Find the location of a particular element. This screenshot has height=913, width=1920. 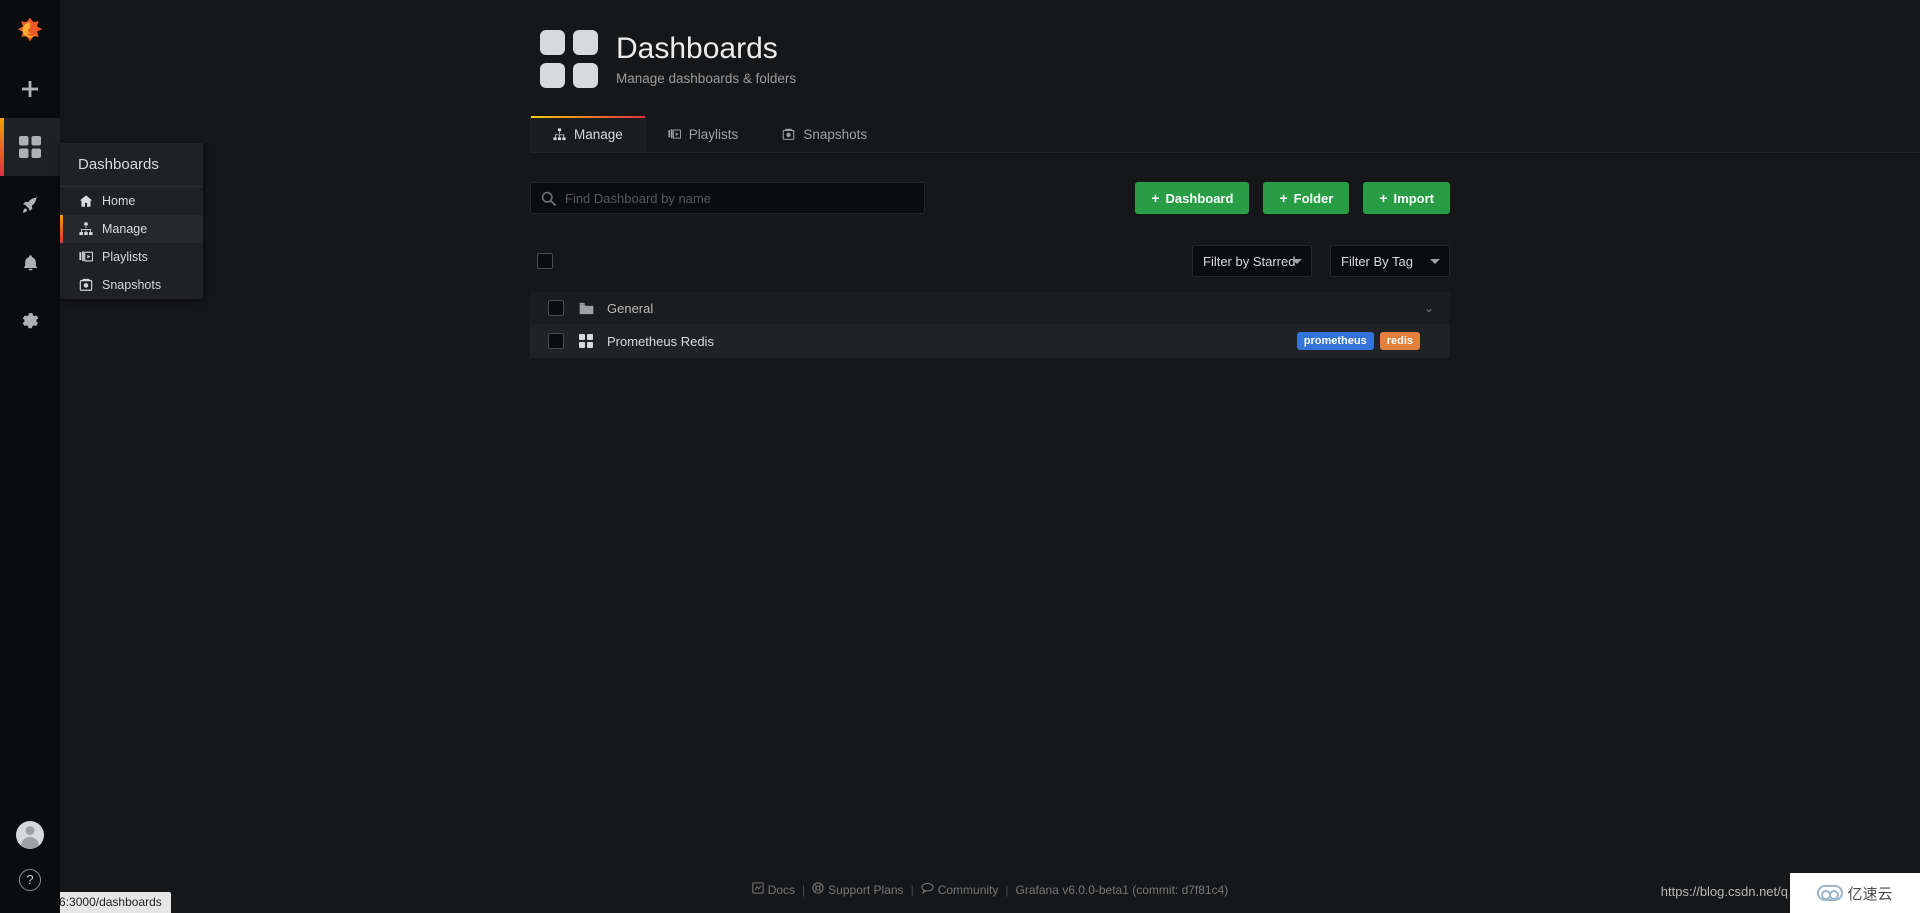

table-row: Prometheus Redis prometheus redis is located at coordinates (990, 341).